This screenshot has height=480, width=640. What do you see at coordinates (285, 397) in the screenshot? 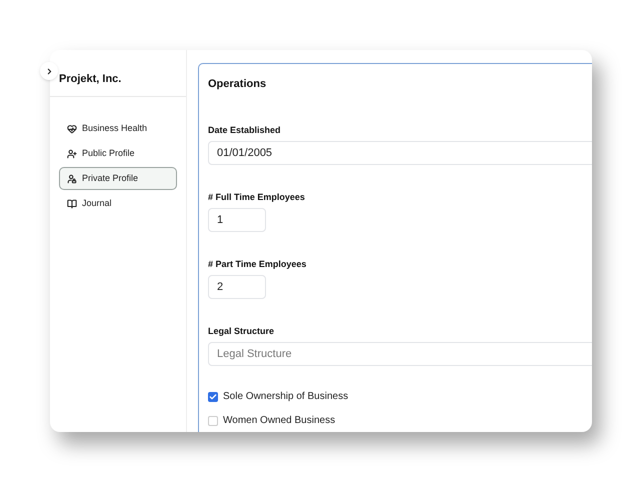
I see `checkbox-label: Sole Ownership of Business` at bounding box center [285, 397].